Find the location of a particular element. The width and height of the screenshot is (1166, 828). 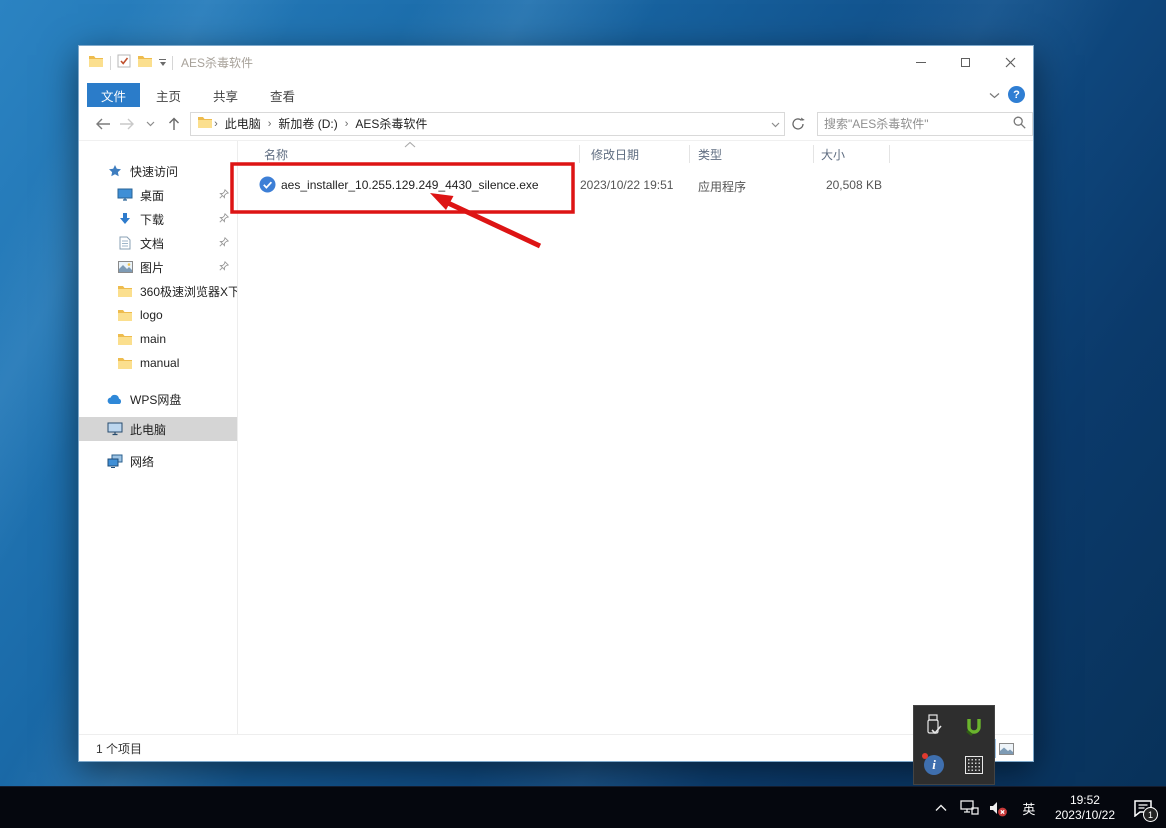

tab-view: 查看 is located at coordinates (282, 95).